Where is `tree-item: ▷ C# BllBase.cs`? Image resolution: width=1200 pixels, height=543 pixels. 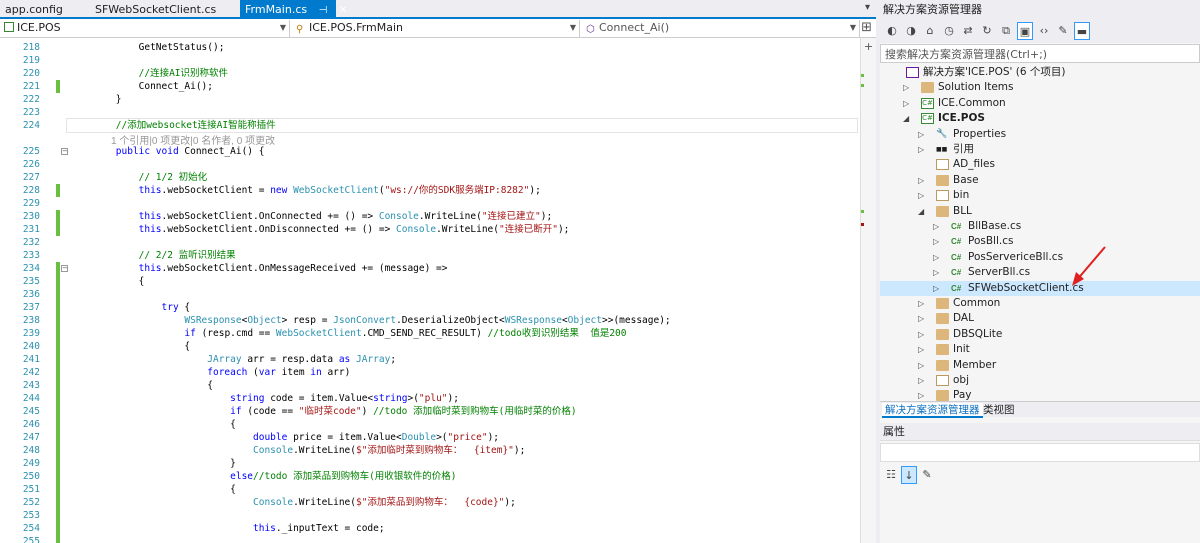 tree-item: ▷ C# BllBase.cs is located at coordinates (1040, 226).